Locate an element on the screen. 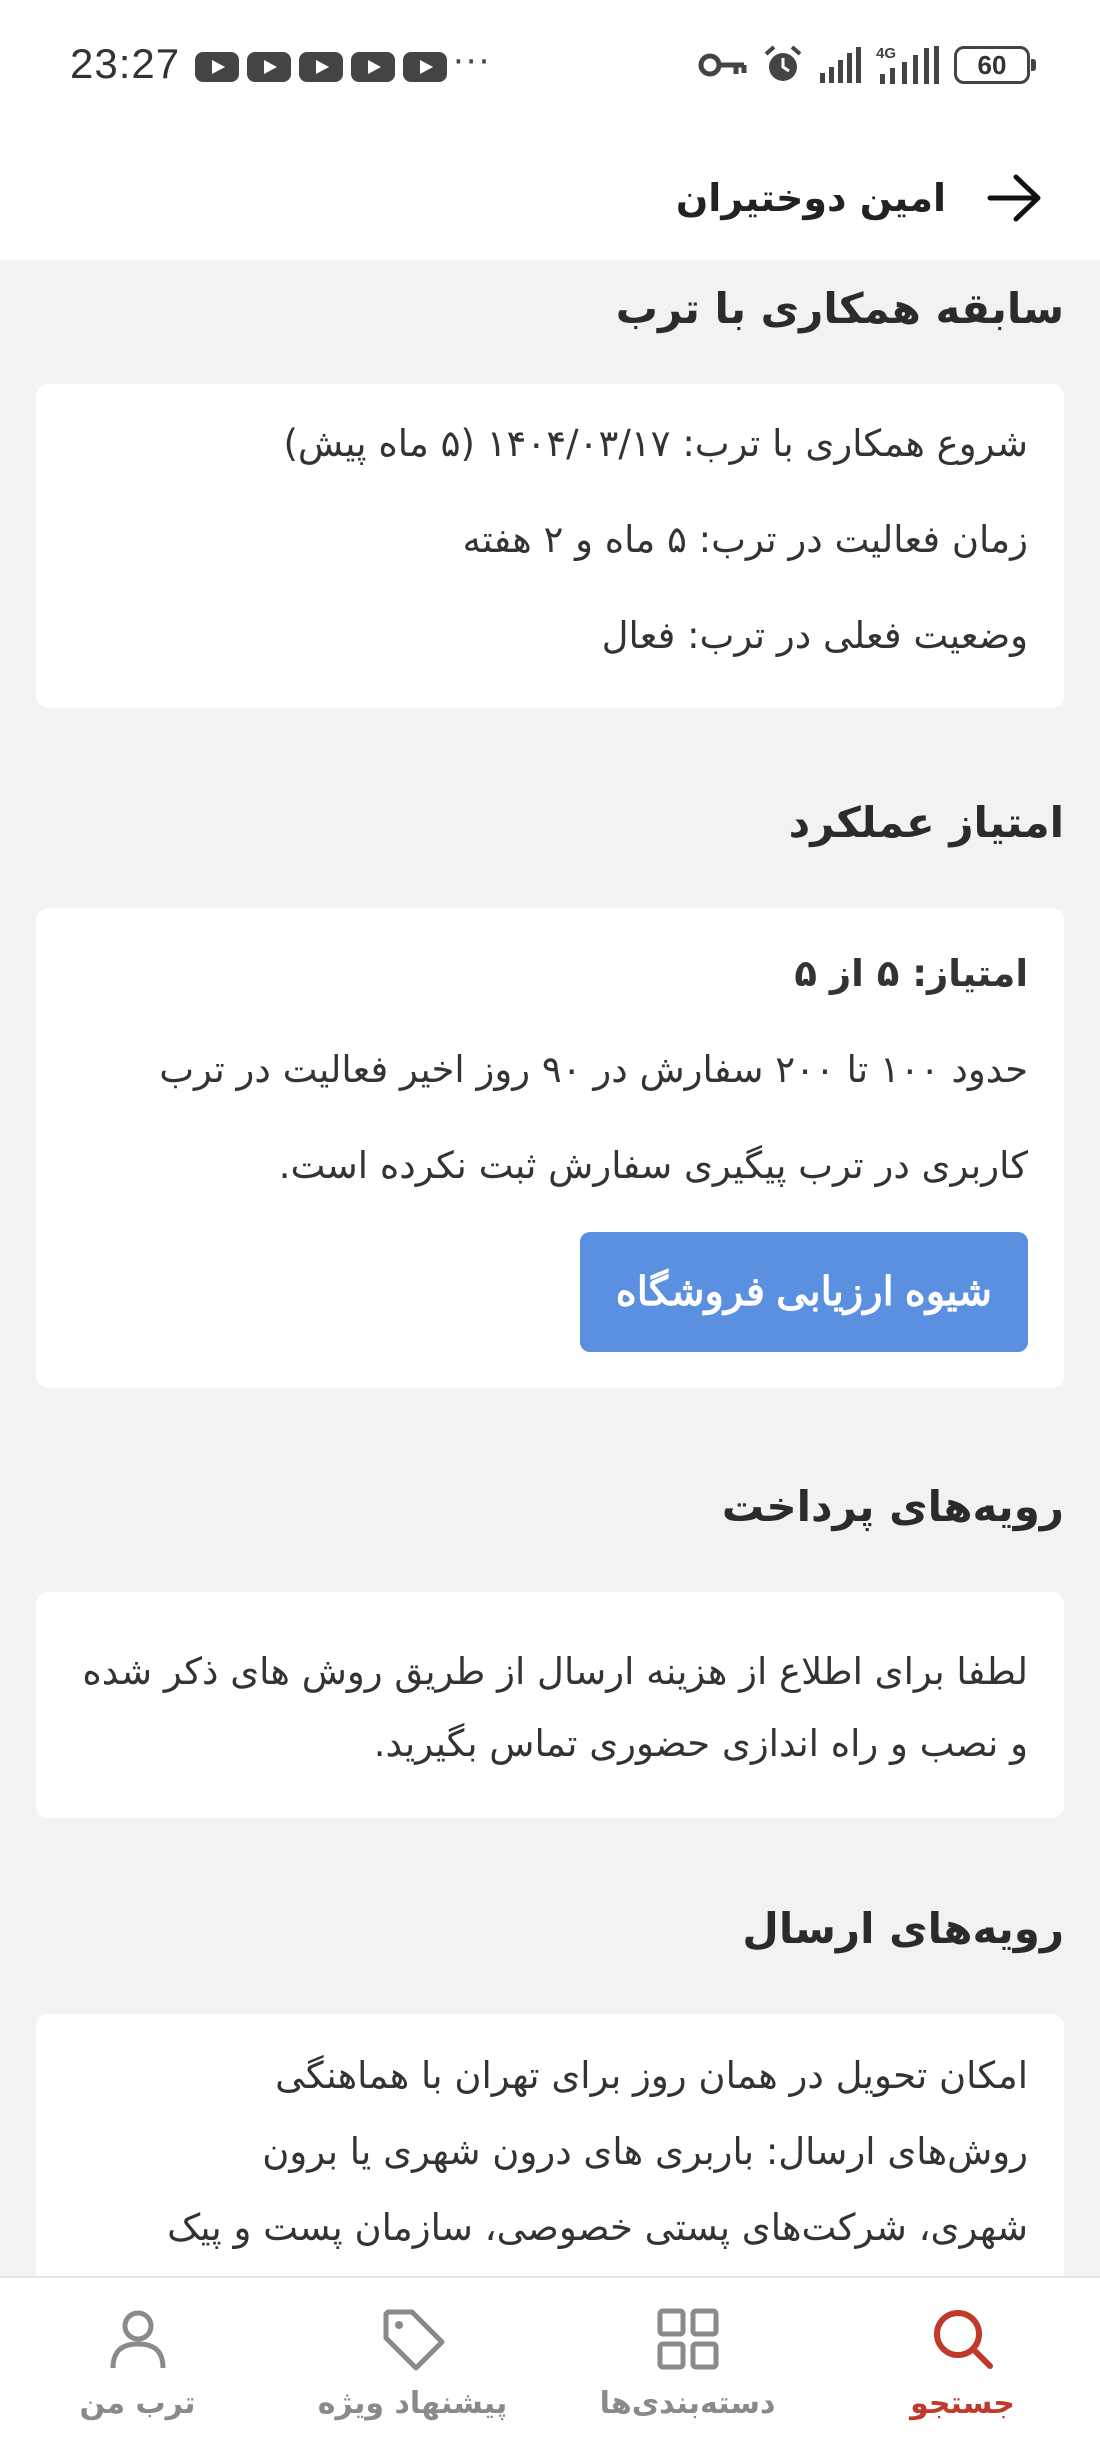 The height and width of the screenshot is (2442, 1100). nav-item-search: جستجو is located at coordinates (962, 2360).